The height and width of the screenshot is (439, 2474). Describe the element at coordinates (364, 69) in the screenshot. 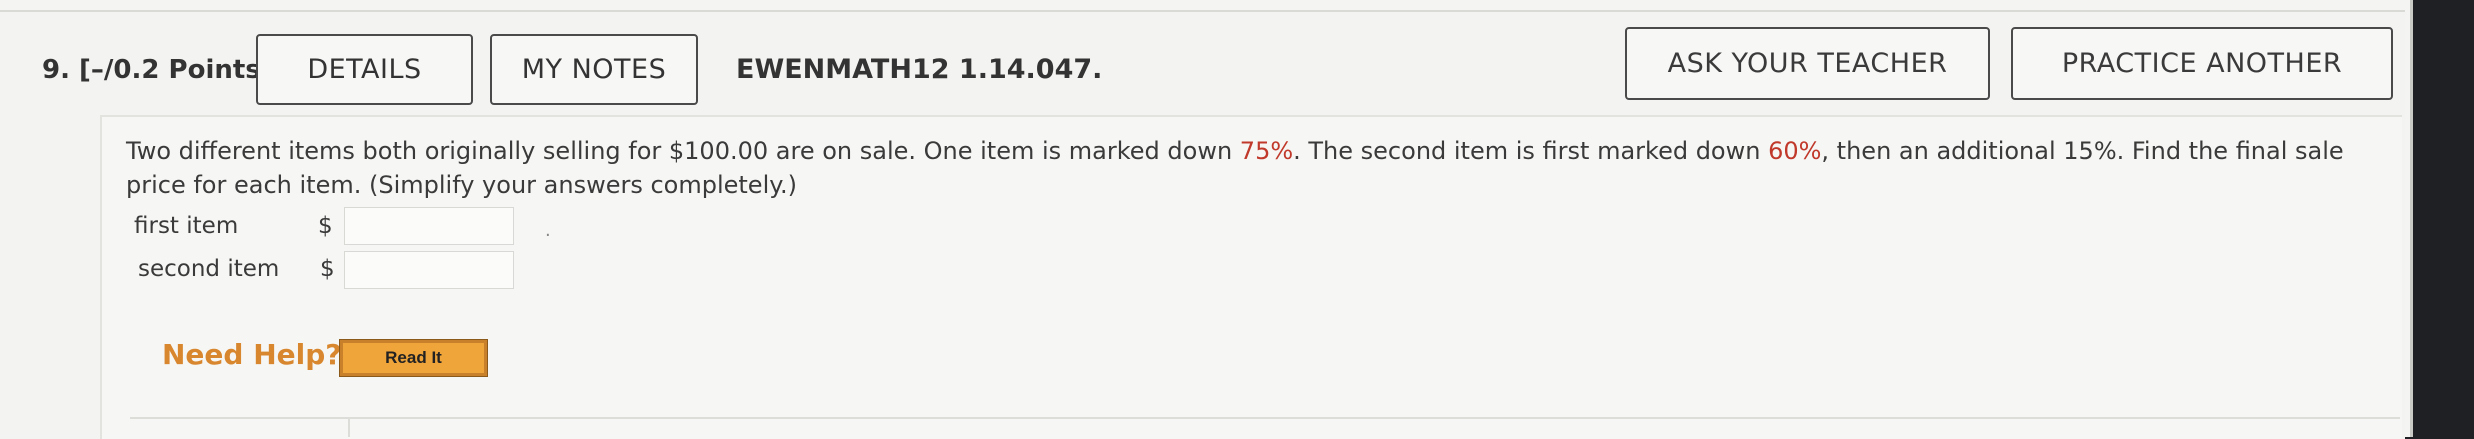

I see `details-button: DETAILS` at that location.